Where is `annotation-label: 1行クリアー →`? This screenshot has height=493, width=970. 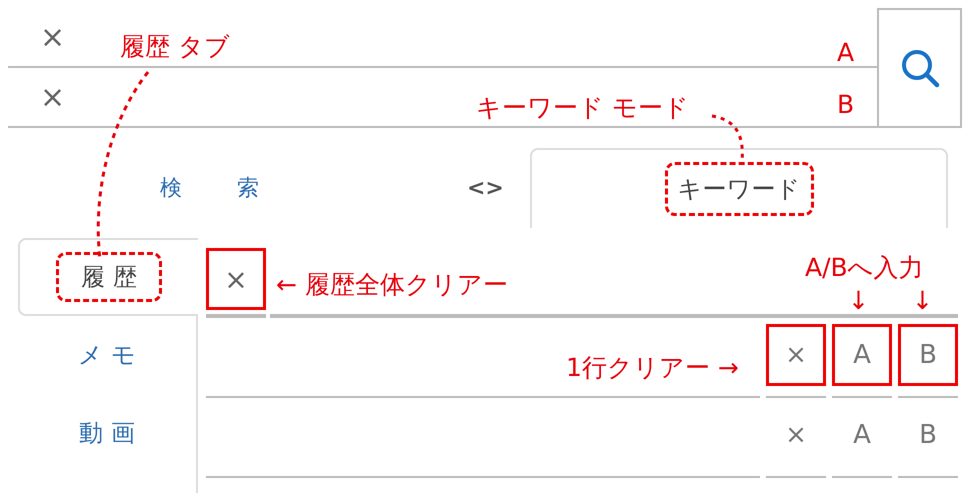
annotation-label: 1行クリアー → is located at coordinates (652, 368).